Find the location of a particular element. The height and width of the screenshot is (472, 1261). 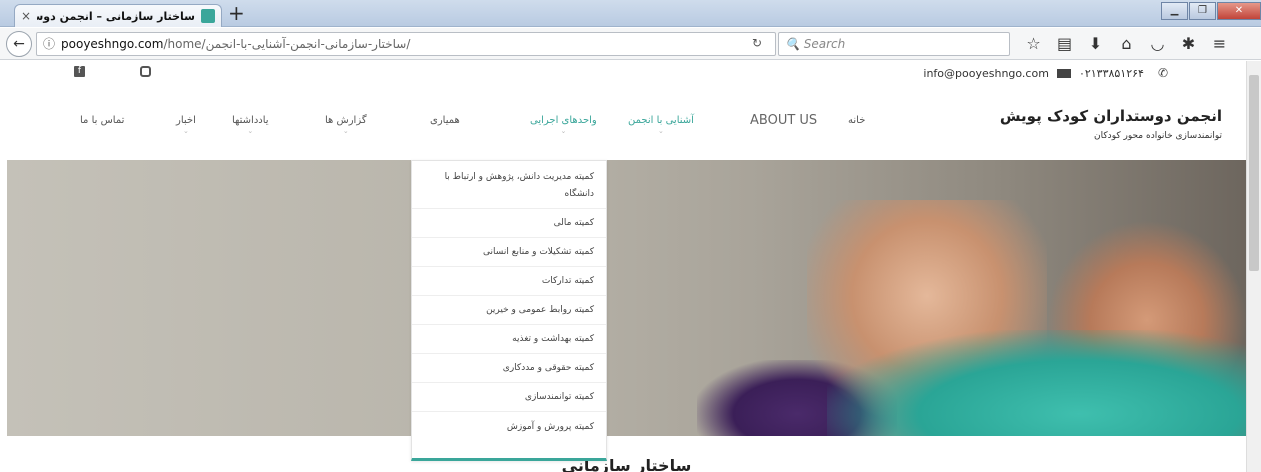

dropdown-item-label: کمیته تشکیلات و منابع انسانی is located at coordinates (538, 252).